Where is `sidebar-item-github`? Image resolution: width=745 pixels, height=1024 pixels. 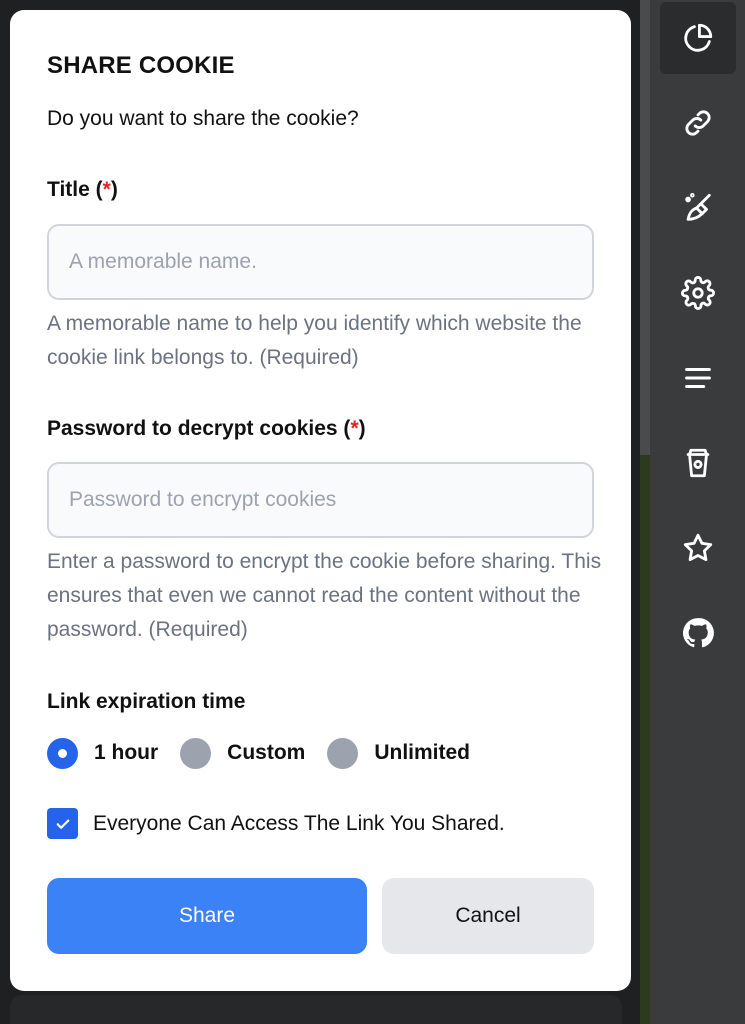 sidebar-item-github is located at coordinates (698, 633).